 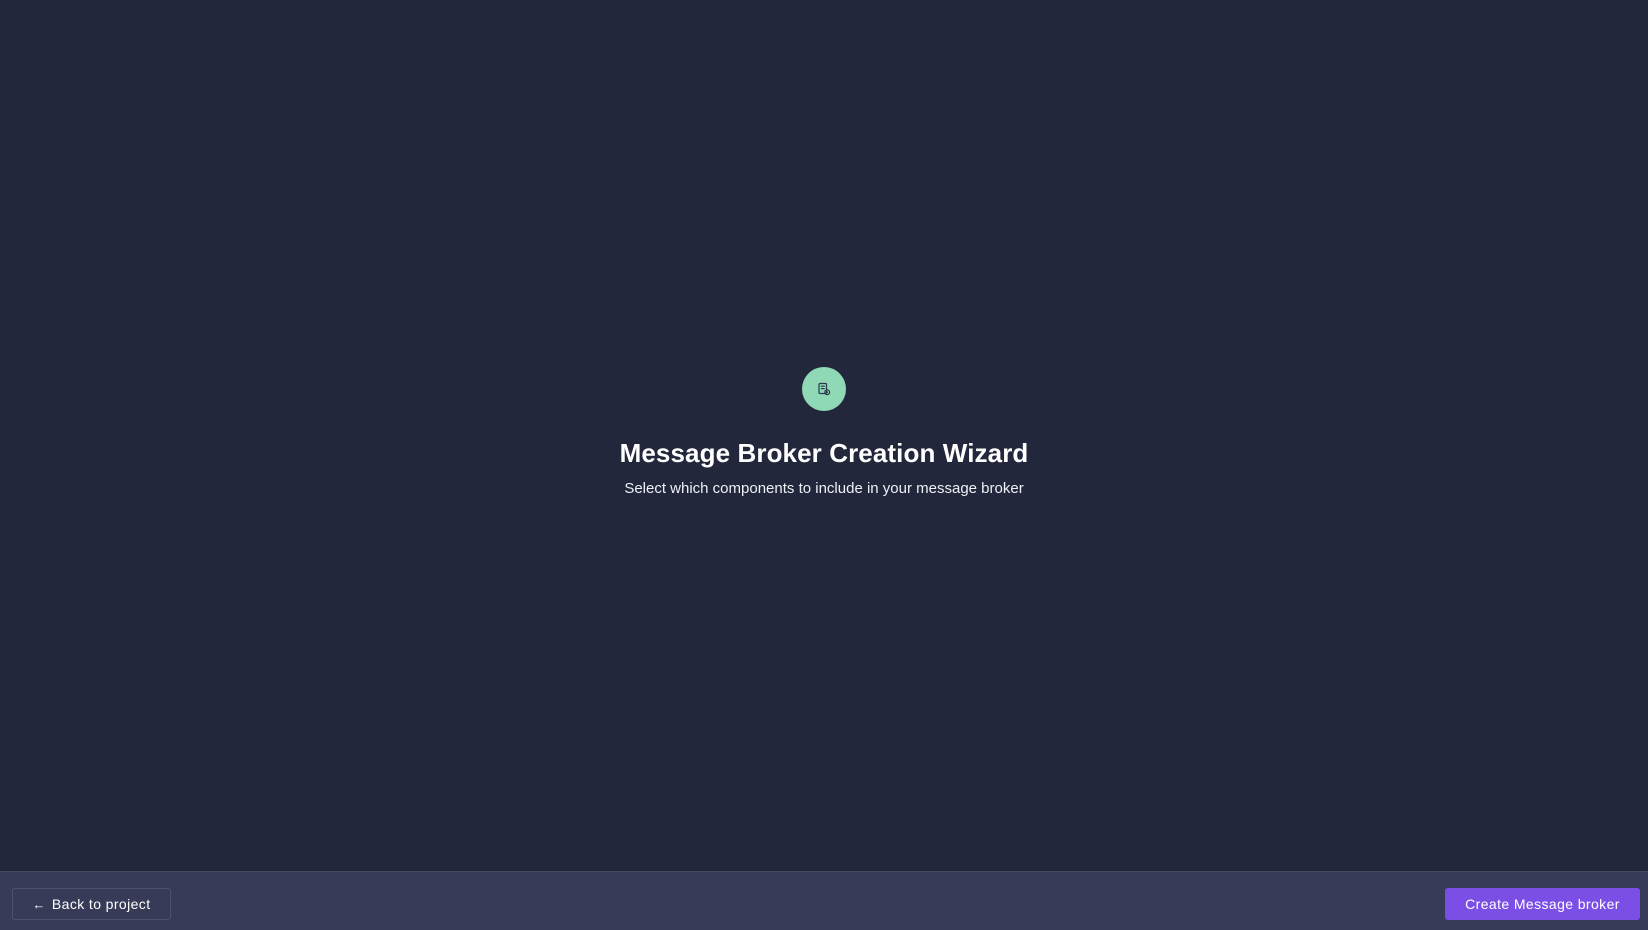 What do you see at coordinates (39, 904) in the screenshot?
I see `arrow-left-icon: ←` at bounding box center [39, 904].